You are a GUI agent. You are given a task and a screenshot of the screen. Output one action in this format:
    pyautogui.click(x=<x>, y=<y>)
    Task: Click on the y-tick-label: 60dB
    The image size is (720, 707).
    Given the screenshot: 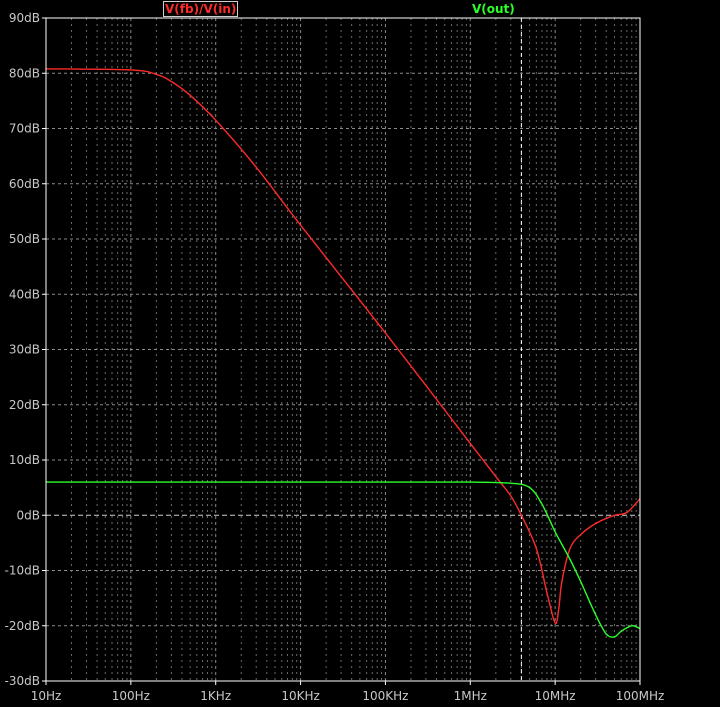 What is the action you would take?
    pyautogui.click(x=24, y=184)
    